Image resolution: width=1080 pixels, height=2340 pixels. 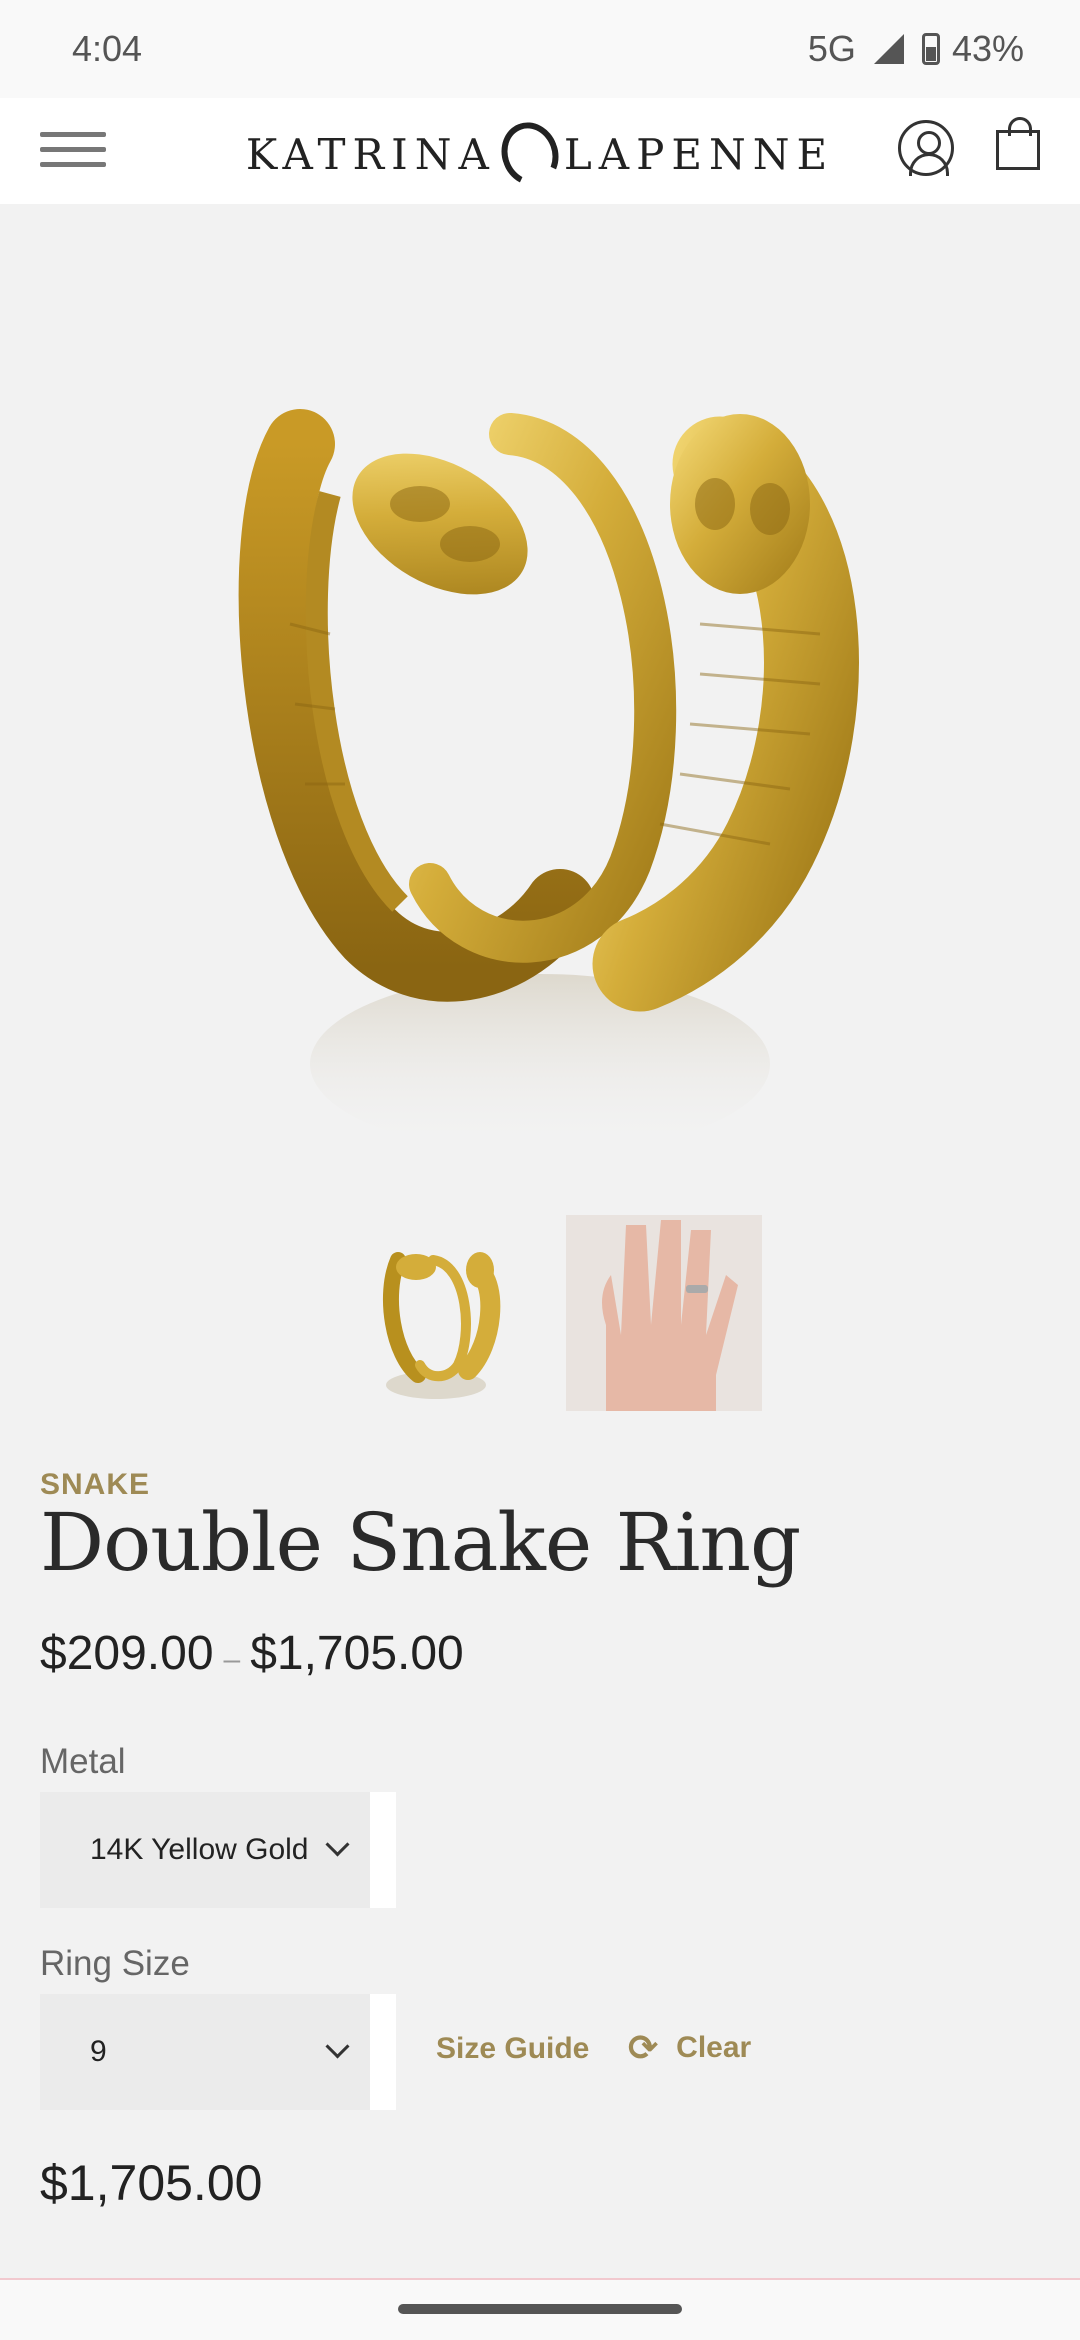 I want to click on price-range: $209.00– $1,705.00, so click(x=252, y=1653).